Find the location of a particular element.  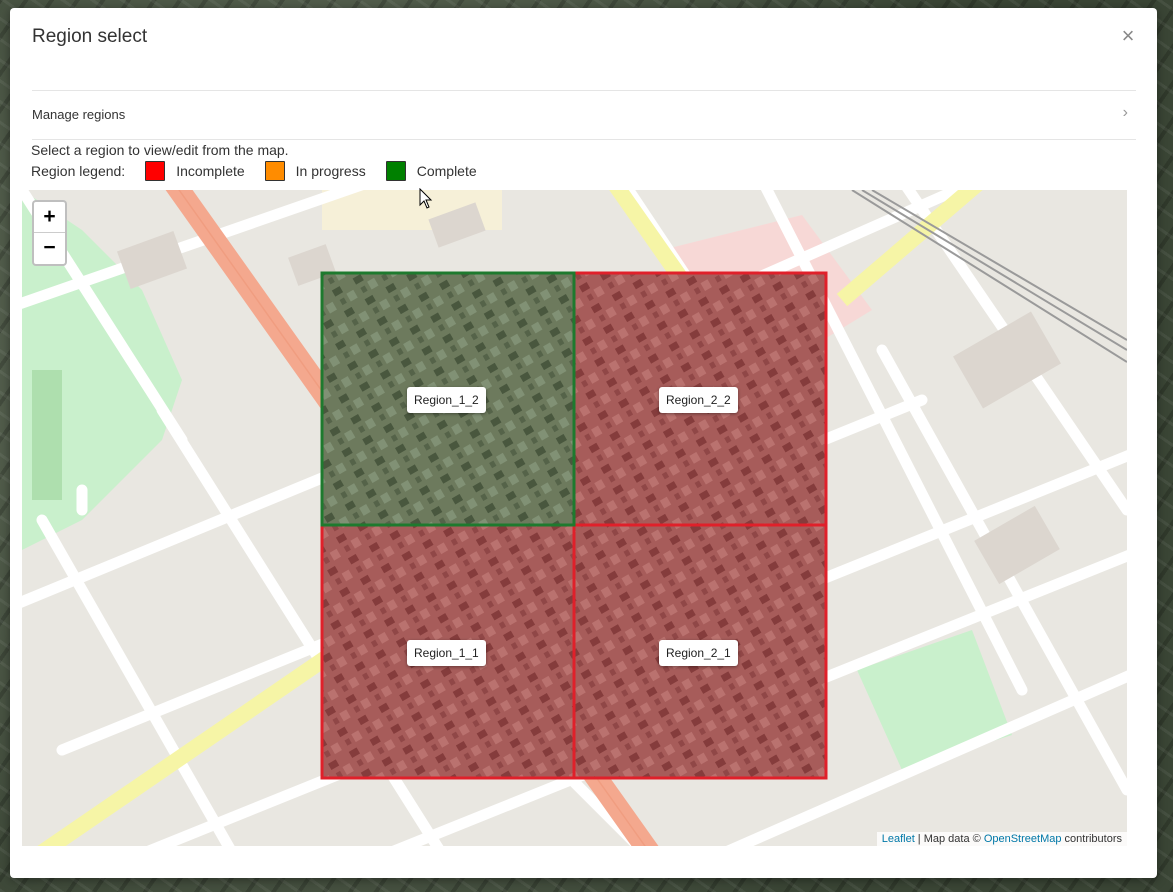

legend-item-complete: Complete is located at coordinates (431, 171).